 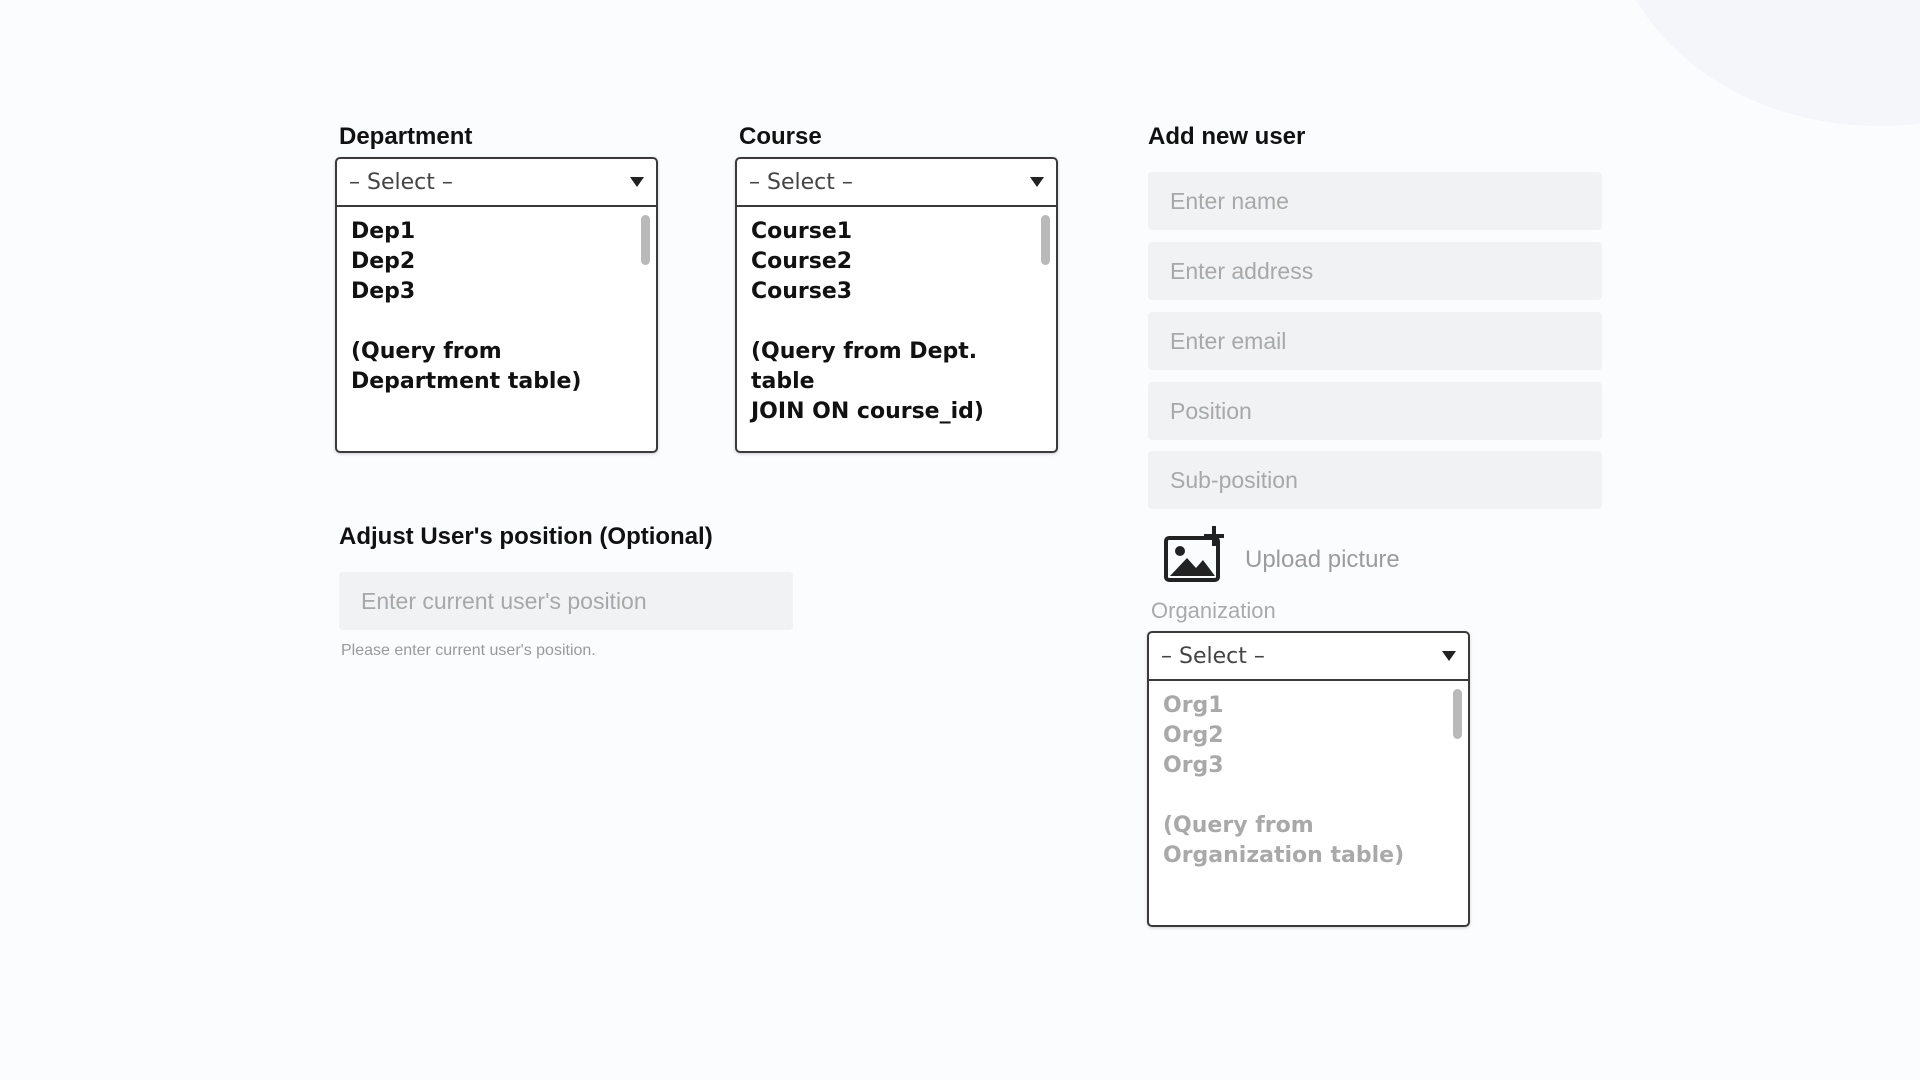 I want to click on list-item: Dep1, so click(x=496, y=232).